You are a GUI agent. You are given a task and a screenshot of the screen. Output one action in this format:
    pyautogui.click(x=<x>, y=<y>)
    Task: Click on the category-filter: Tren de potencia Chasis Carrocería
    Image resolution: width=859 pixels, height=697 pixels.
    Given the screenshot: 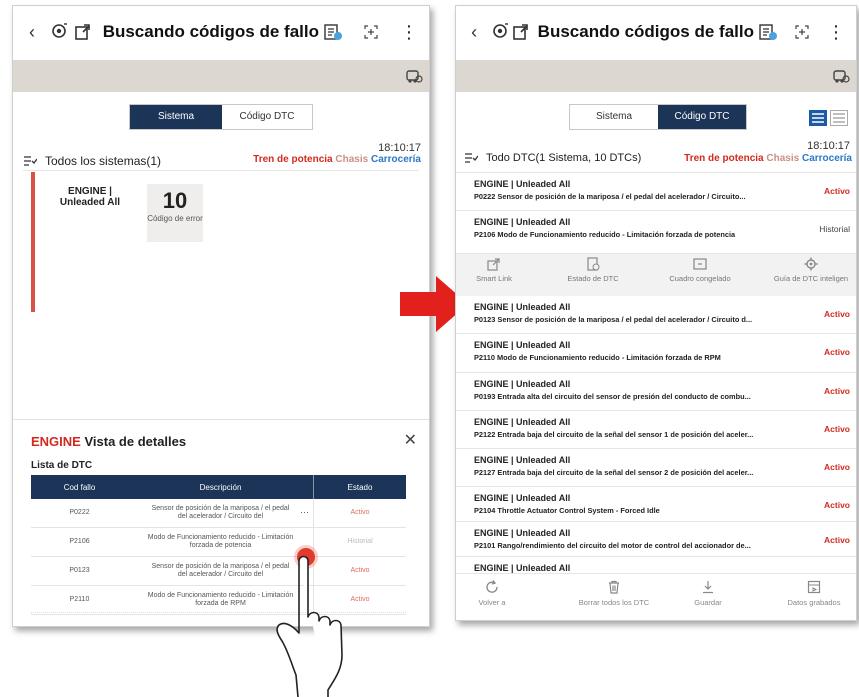 What is the action you would take?
    pyautogui.click(x=337, y=159)
    